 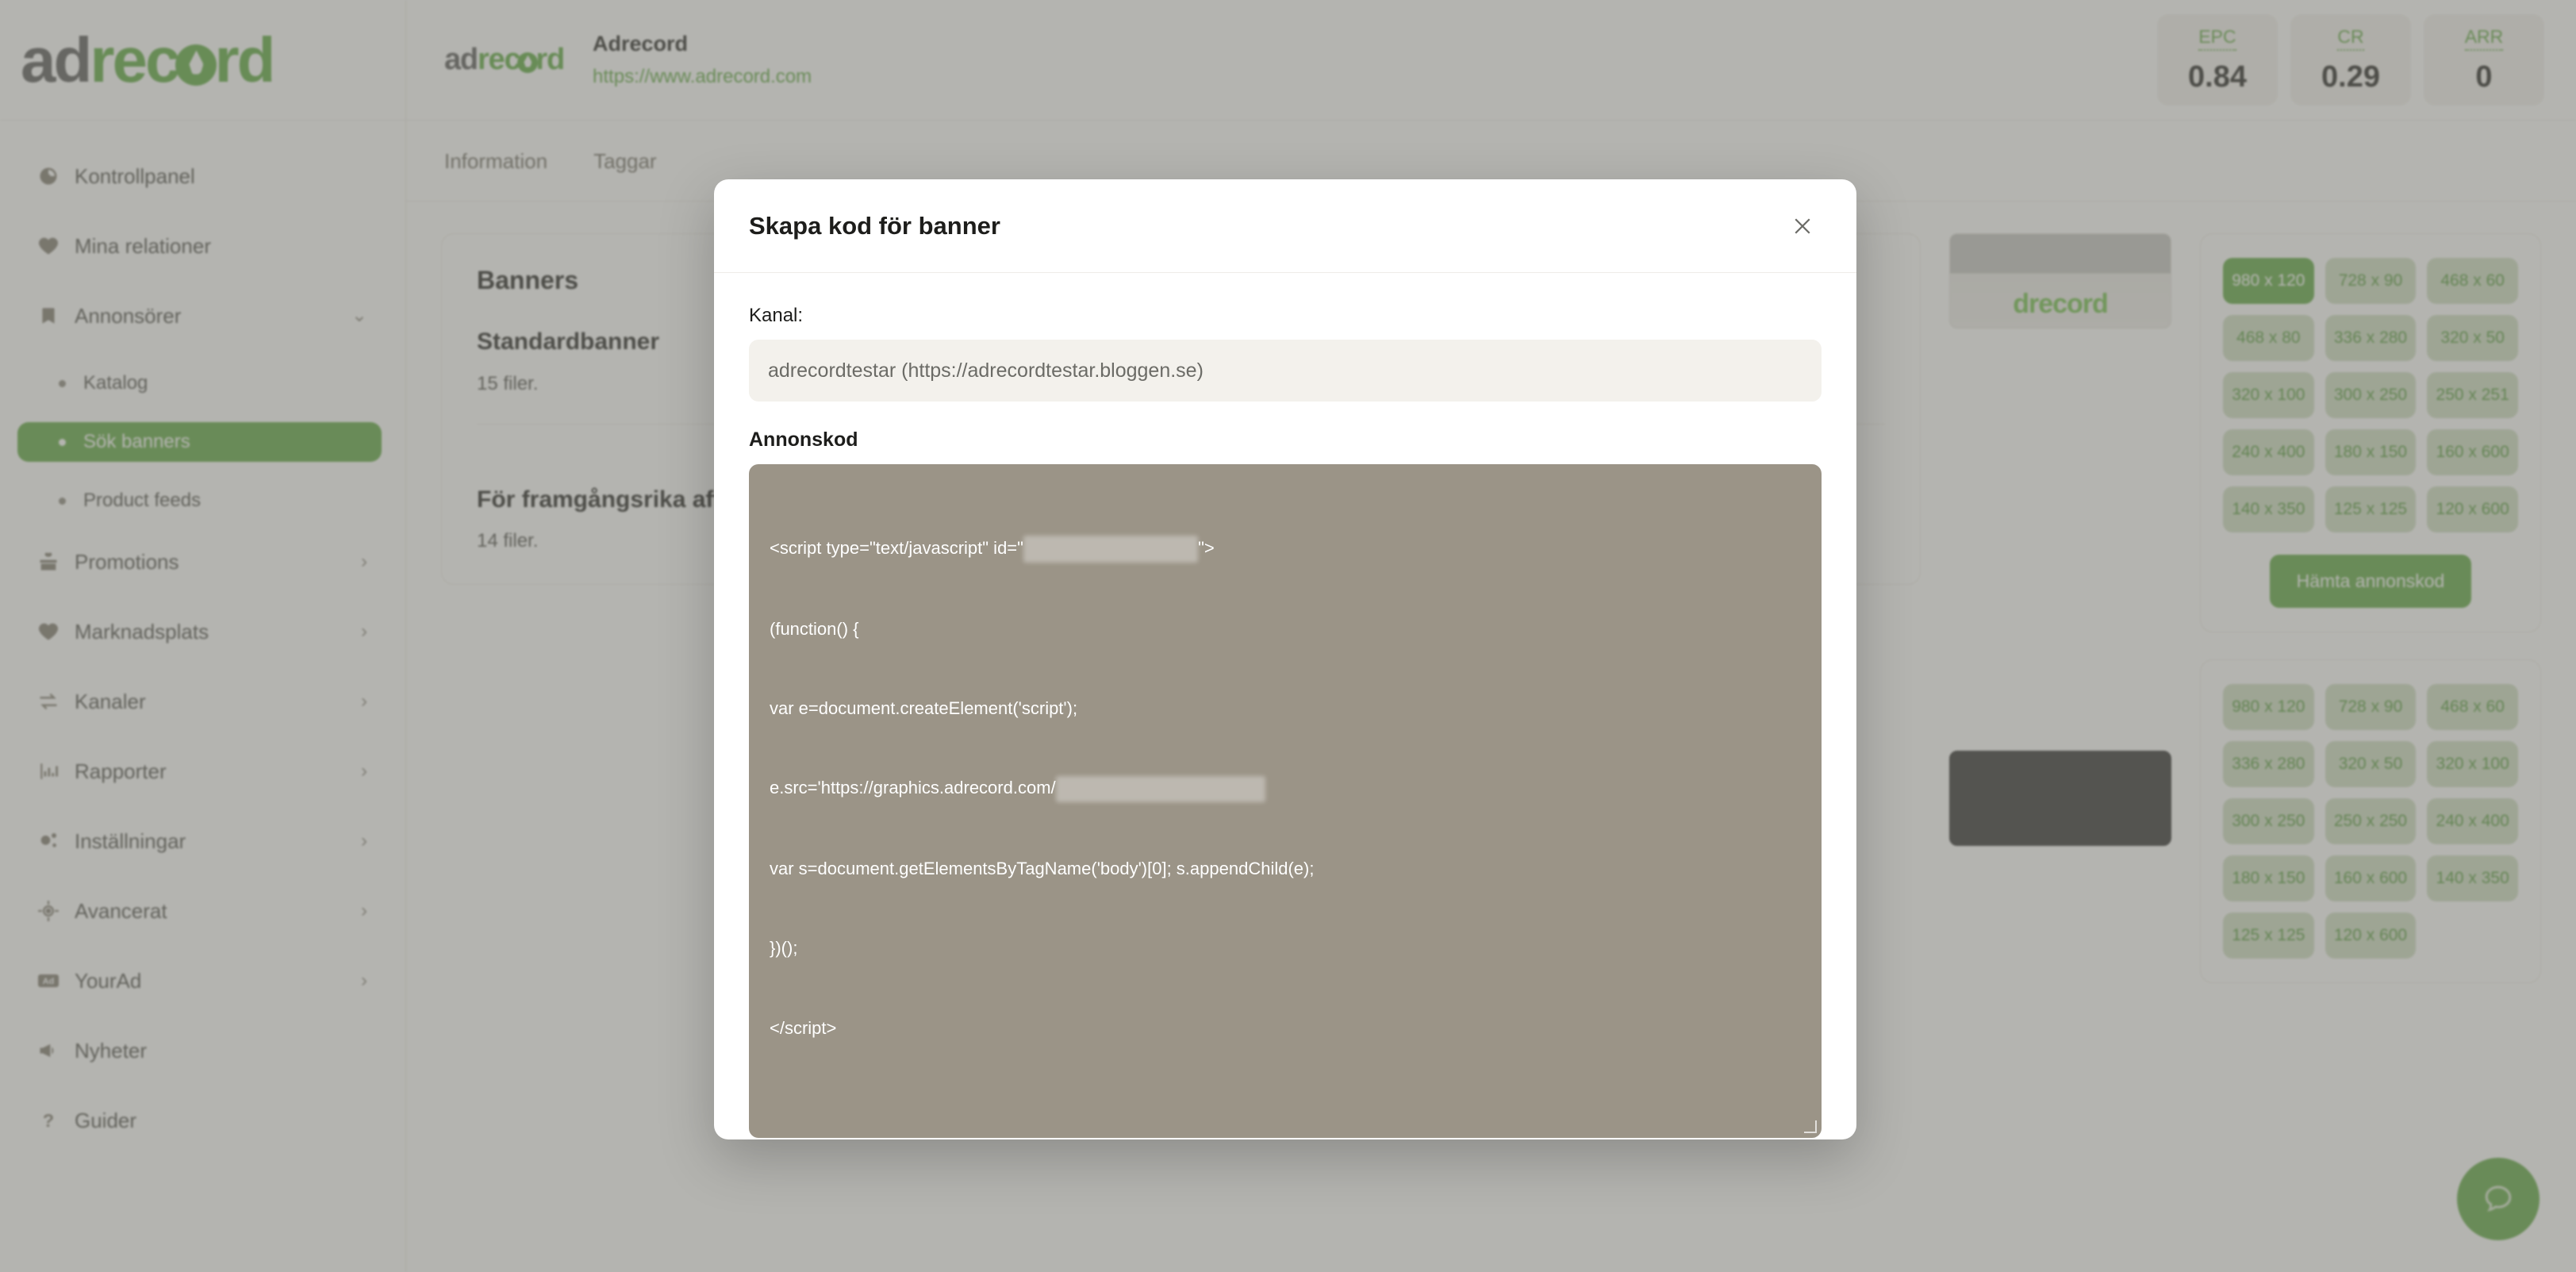 What do you see at coordinates (1285, 226) in the screenshot?
I see `modal-header: Skapa kod för banner` at bounding box center [1285, 226].